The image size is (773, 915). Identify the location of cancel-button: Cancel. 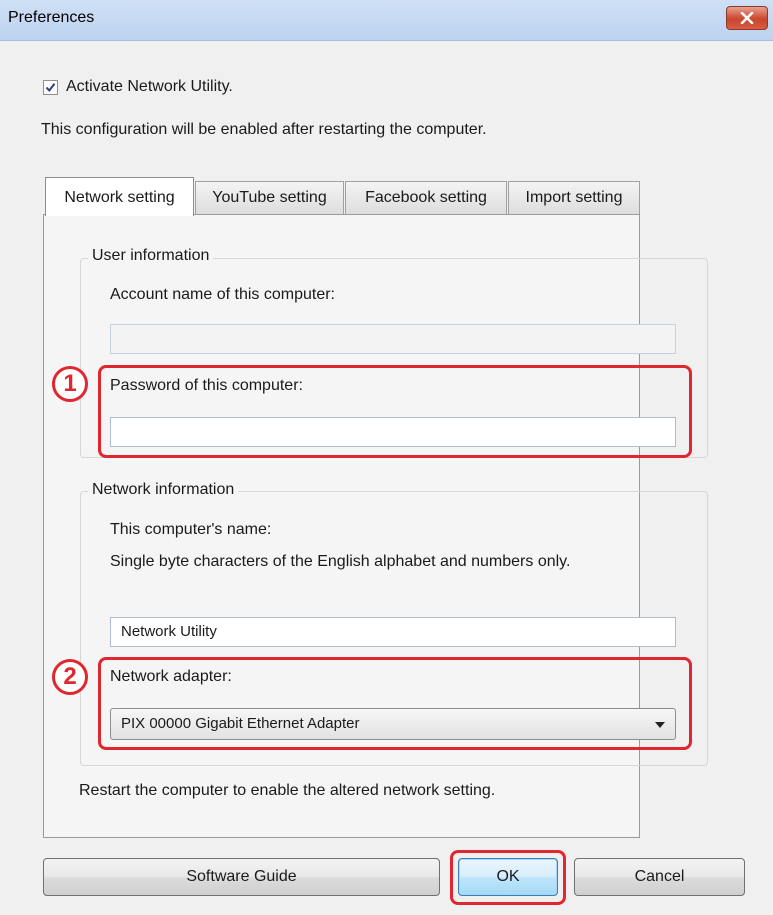
(659, 877).